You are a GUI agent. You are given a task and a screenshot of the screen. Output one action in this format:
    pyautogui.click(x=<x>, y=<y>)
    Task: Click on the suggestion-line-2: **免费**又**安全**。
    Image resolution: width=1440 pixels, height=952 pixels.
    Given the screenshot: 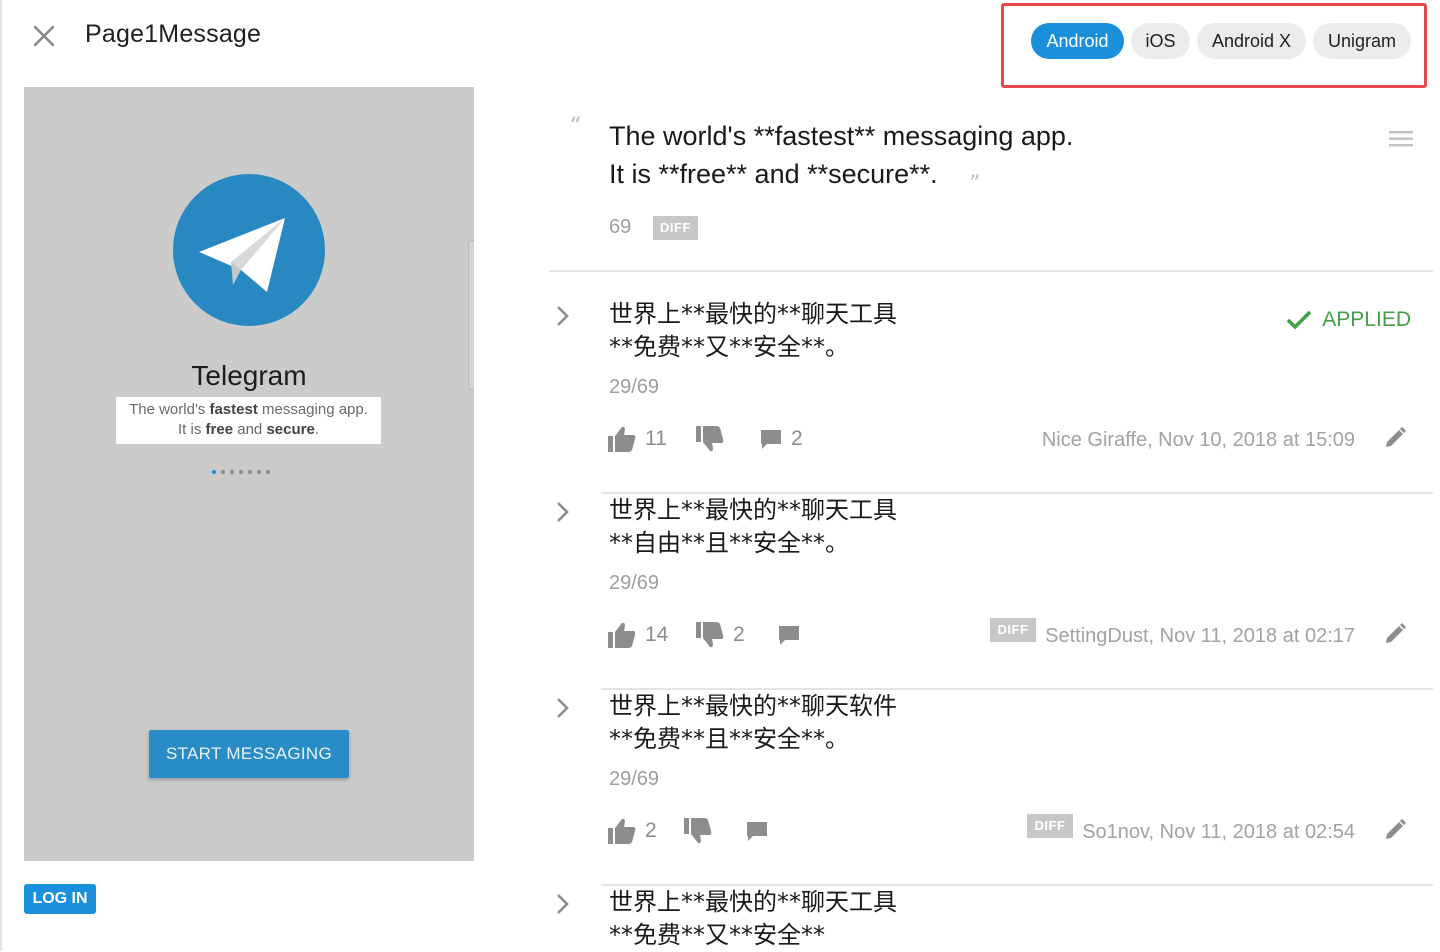 What is the action you would take?
    pyautogui.click(x=729, y=347)
    